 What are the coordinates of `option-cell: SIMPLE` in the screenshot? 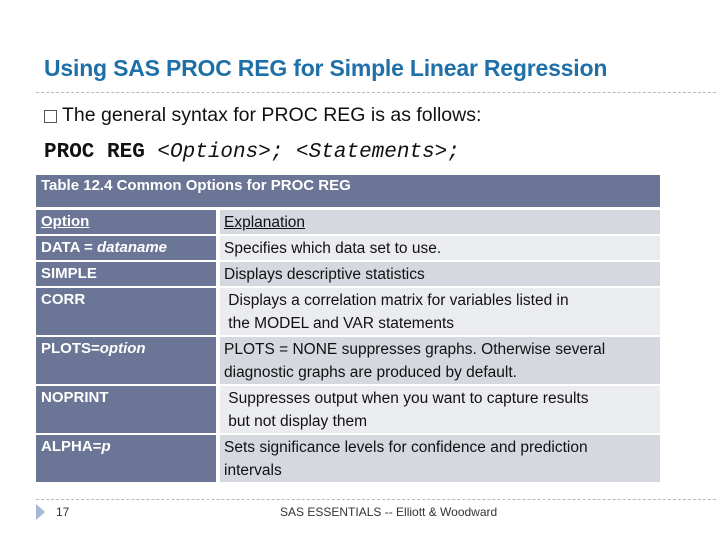 It's located at (126, 274).